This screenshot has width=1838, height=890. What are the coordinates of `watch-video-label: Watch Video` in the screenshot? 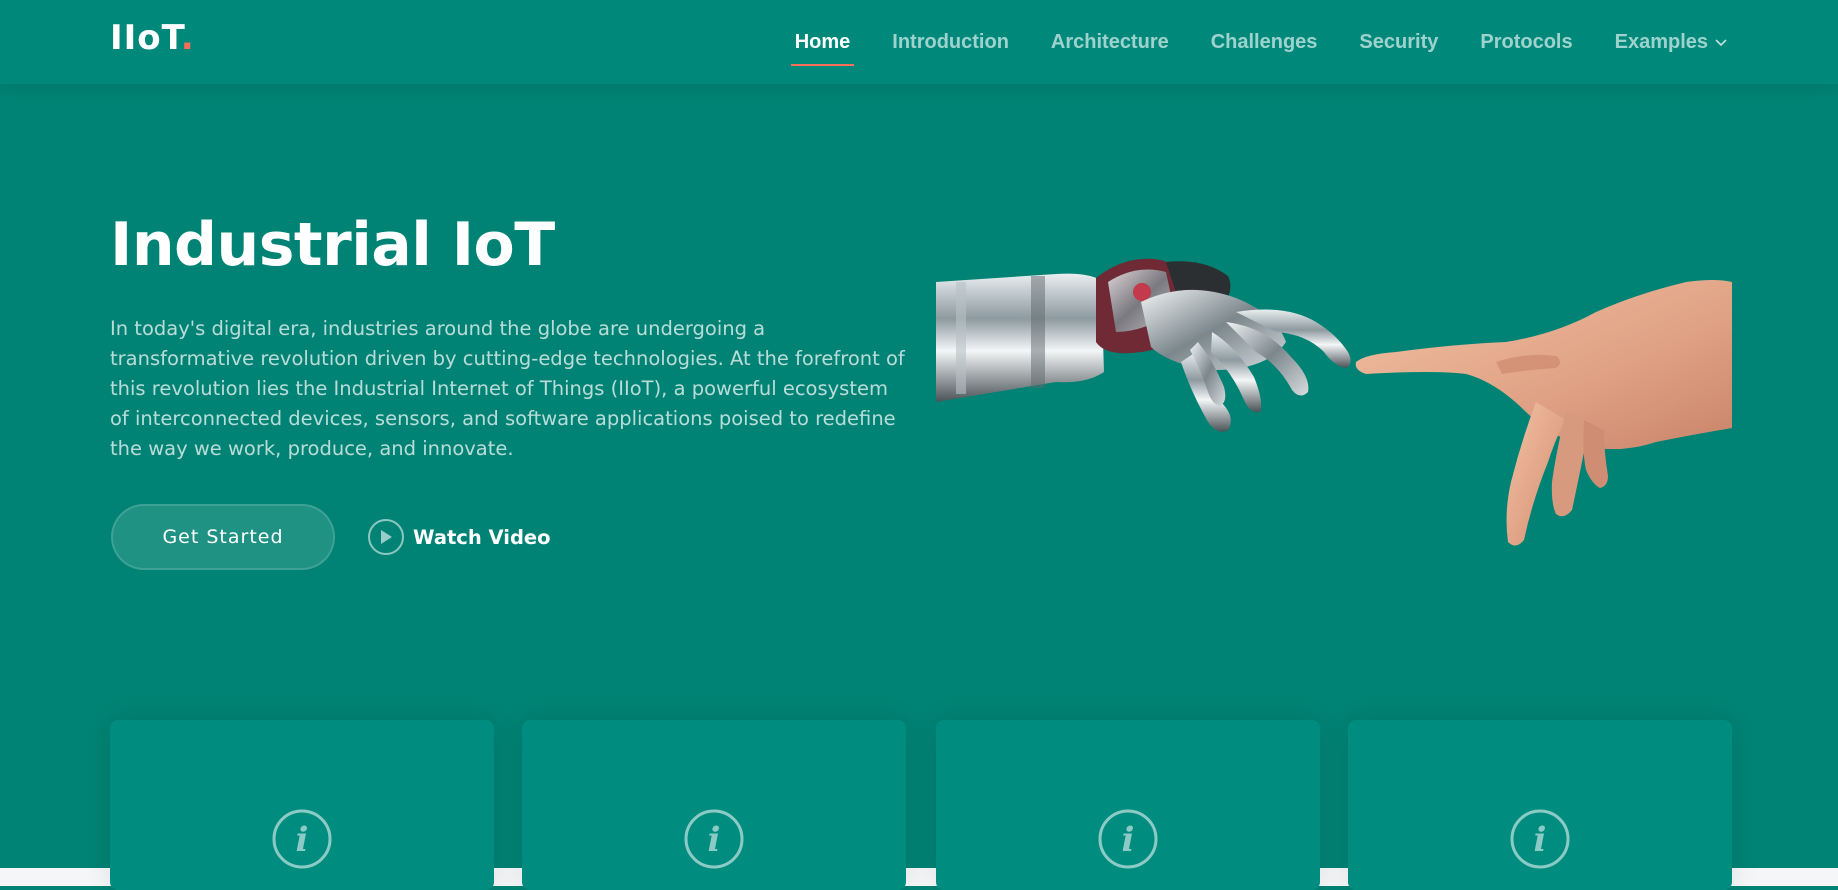 It's located at (482, 537).